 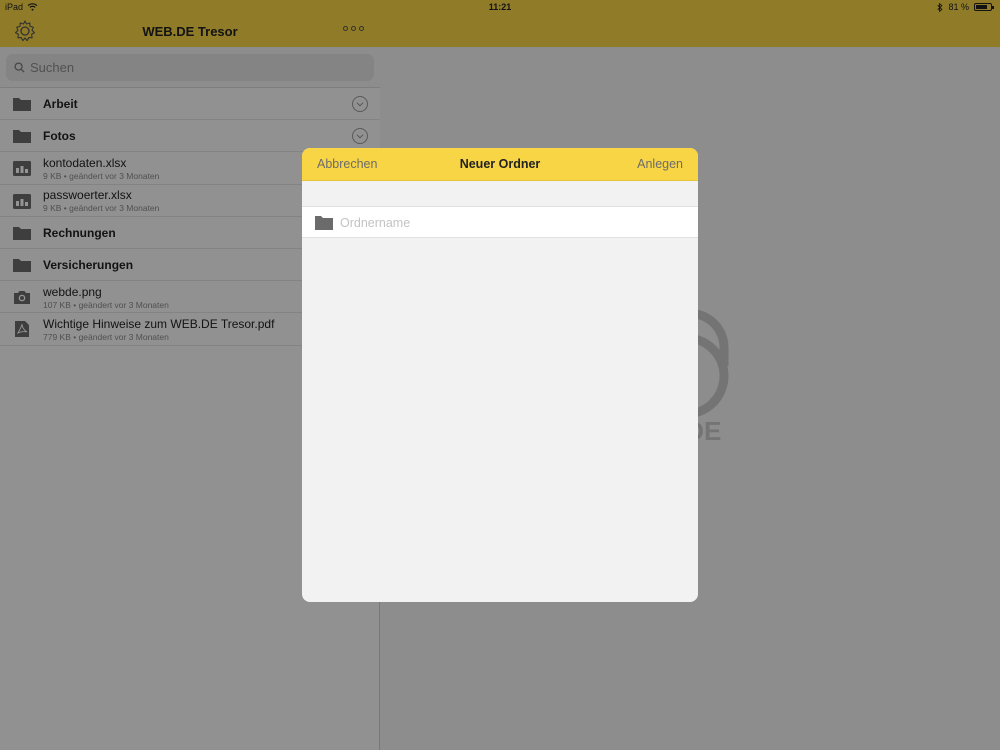 What do you see at coordinates (324, 223) in the screenshot?
I see `folder-icon` at bounding box center [324, 223].